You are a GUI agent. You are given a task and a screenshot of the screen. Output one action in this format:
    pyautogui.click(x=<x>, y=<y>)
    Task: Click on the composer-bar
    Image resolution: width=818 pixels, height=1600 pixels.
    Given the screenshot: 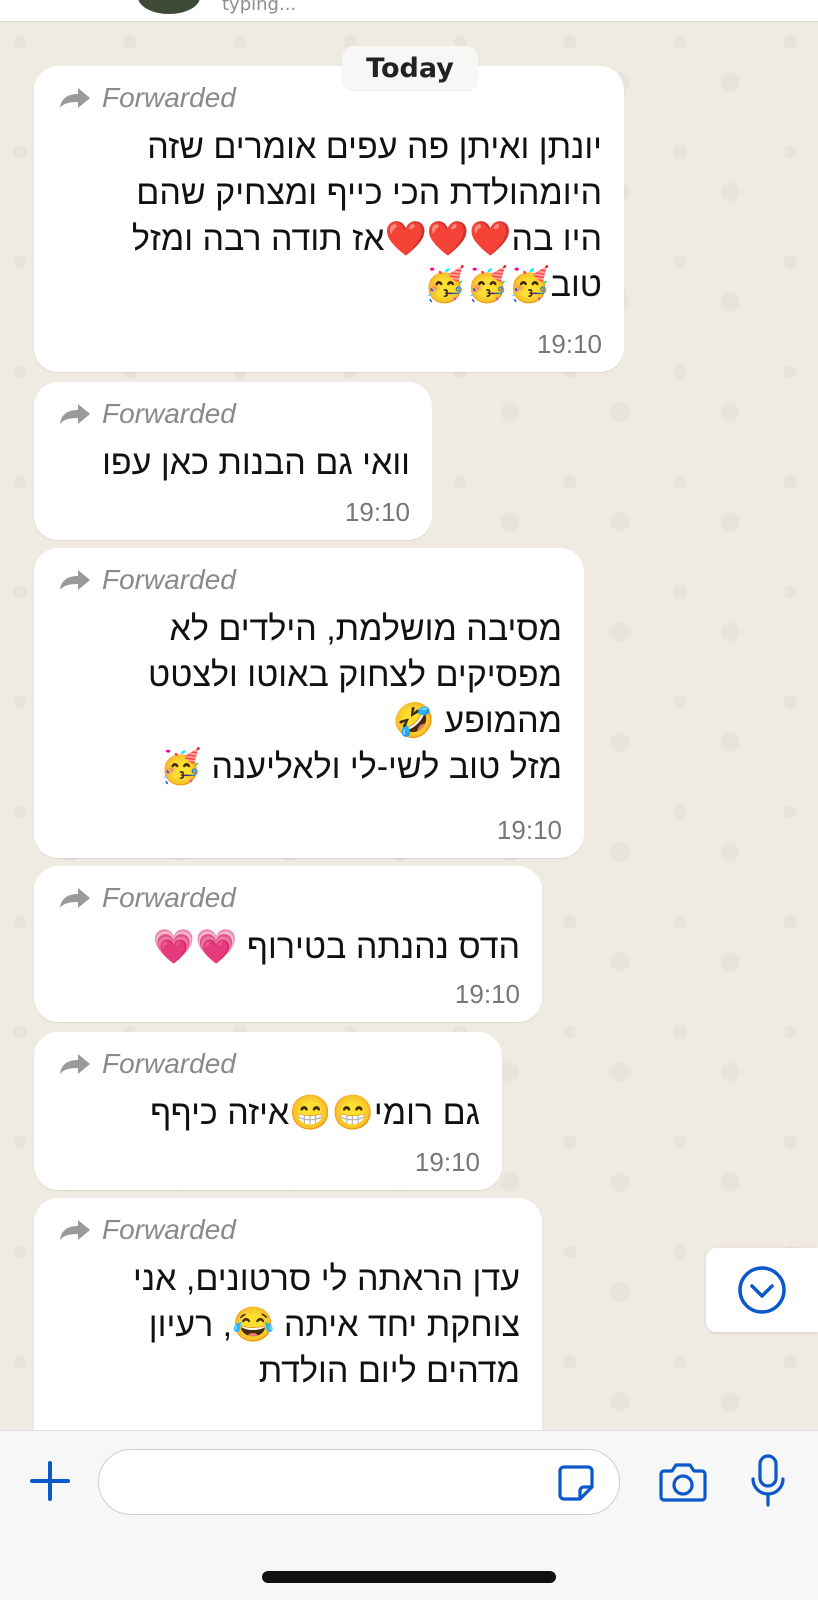 What is the action you would take?
    pyautogui.click(x=409, y=1515)
    